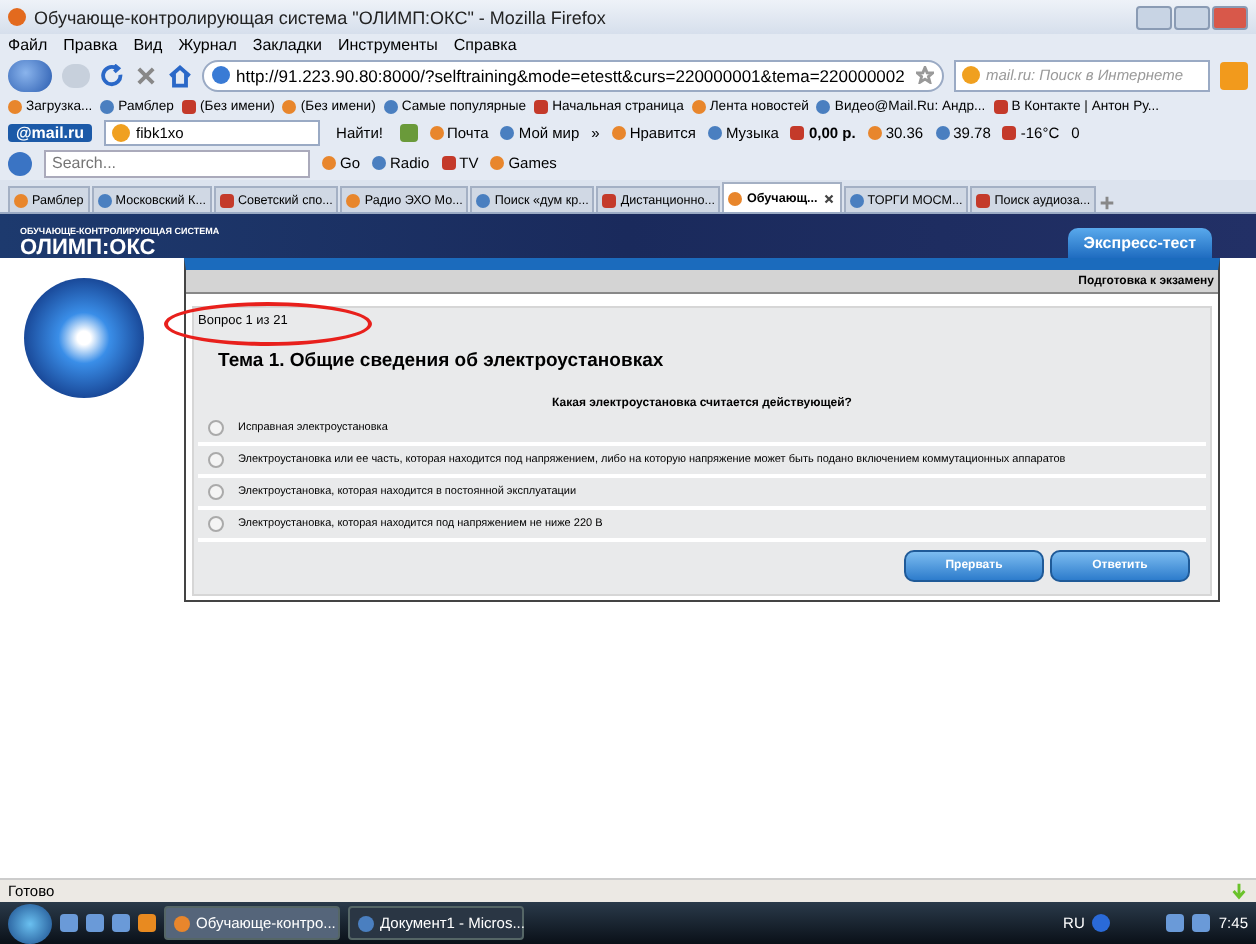 Image resolution: width=1256 pixels, height=944 pixels. What do you see at coordinates (1239, 891) in the screenshot?
I see `download-icon` at bounding box center [1239, 891].